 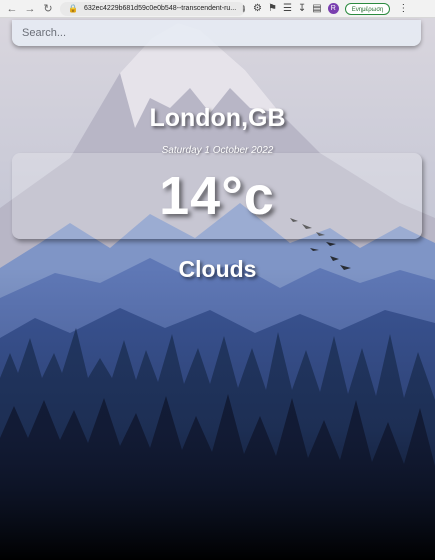 What do you see at coordinates (403, 8) in the screenshot?
I see `menu-dots-icon: ⋮` at bounding box center [403, 8].